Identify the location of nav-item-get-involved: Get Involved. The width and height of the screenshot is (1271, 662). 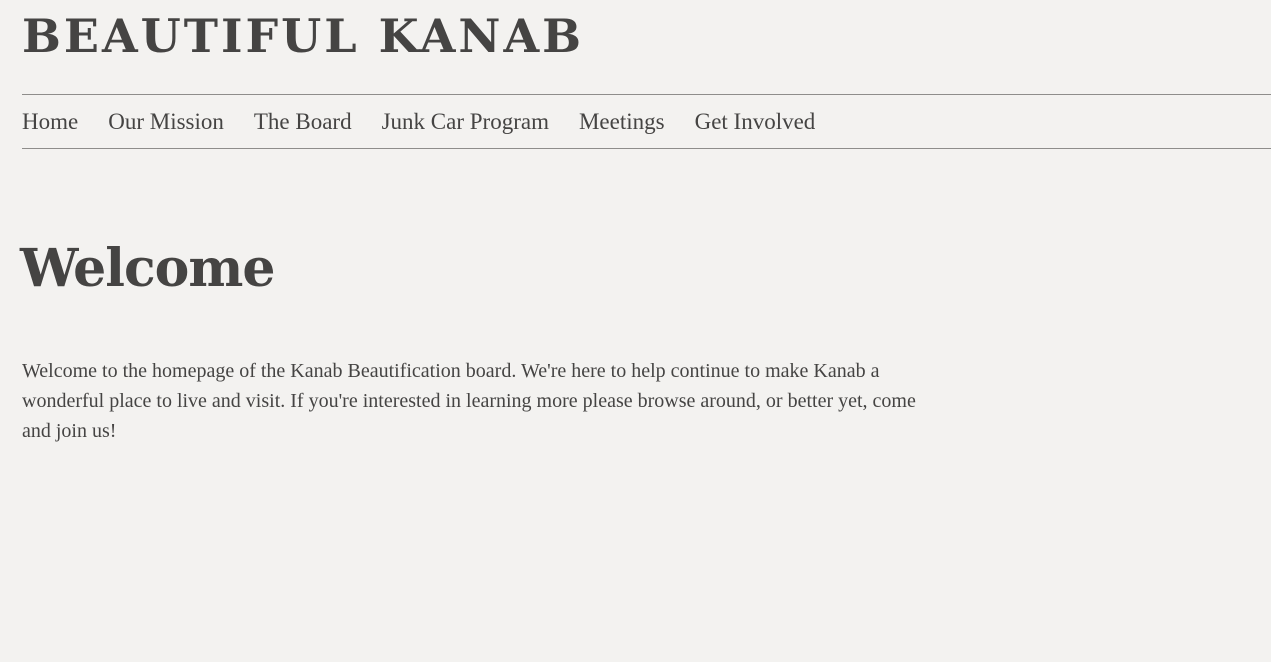
(755, 121).